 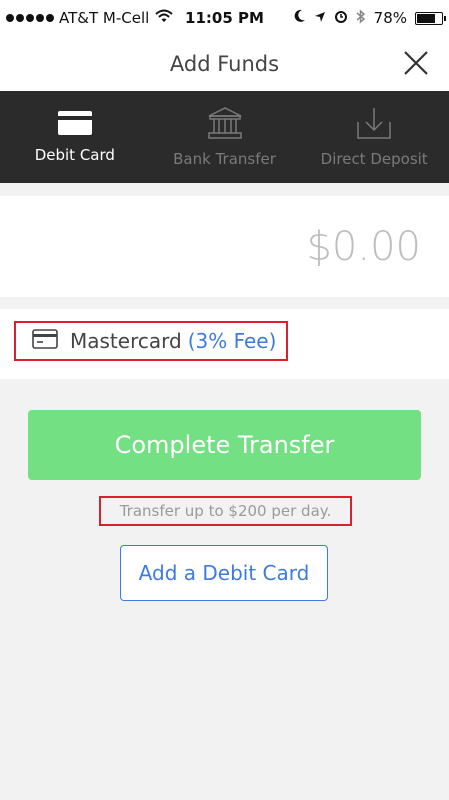 What do you see at coordinates (363, 246) in the screenshot?
I see `amount-input: $0.00` at bounding box center [363, 246].